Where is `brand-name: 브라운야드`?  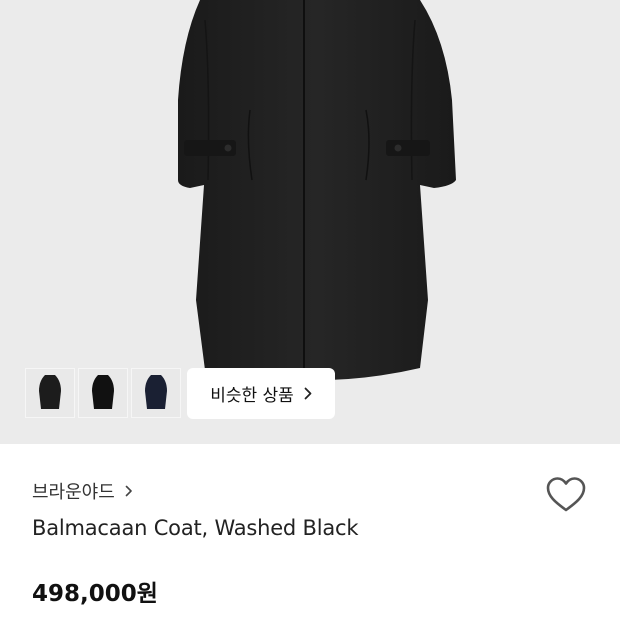
brand-name: 브라운야드 is located at coordinates (73, 492).